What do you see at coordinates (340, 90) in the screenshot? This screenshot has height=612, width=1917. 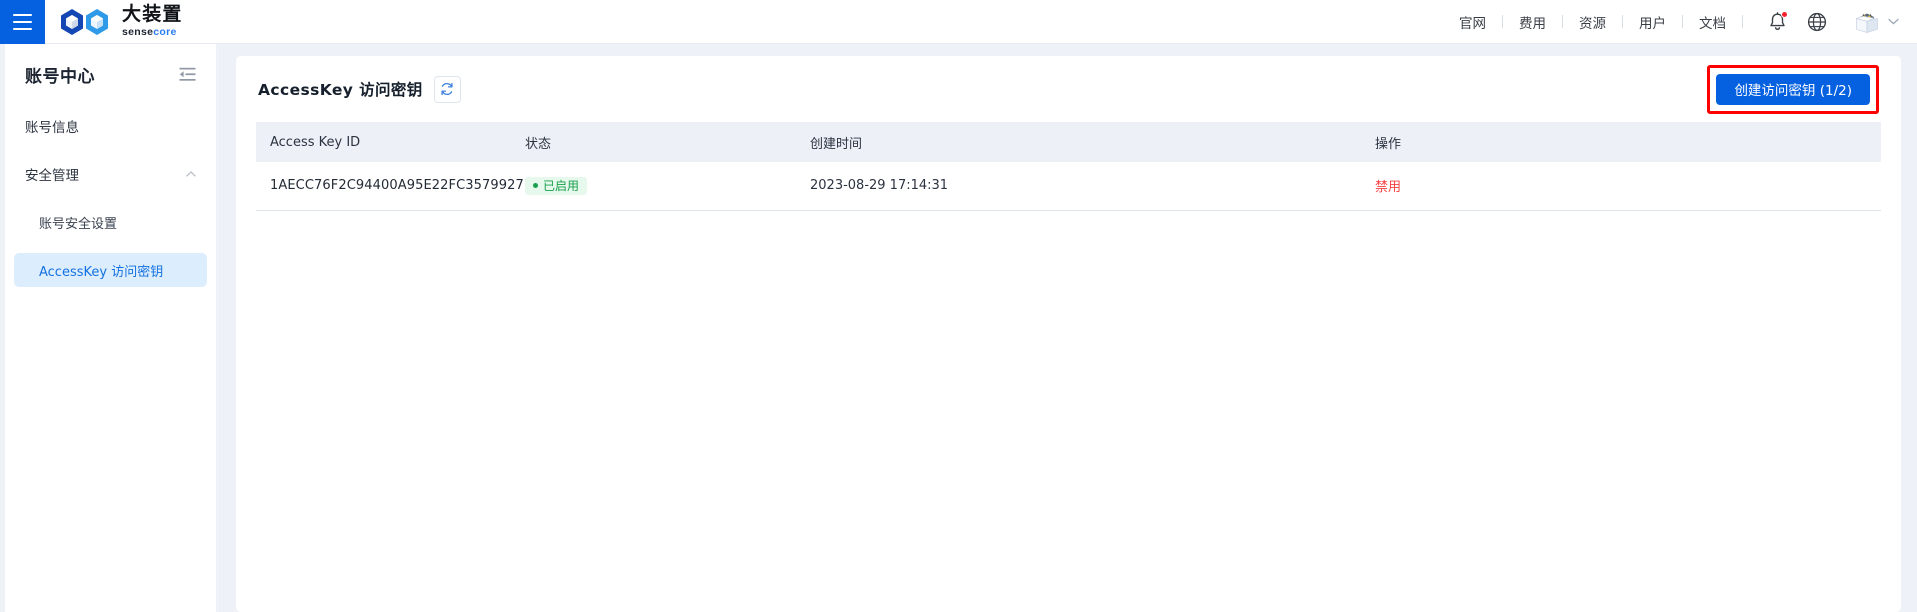 I see `page-title: AccessKey 访问密钥` at bounding box center [340, 90].